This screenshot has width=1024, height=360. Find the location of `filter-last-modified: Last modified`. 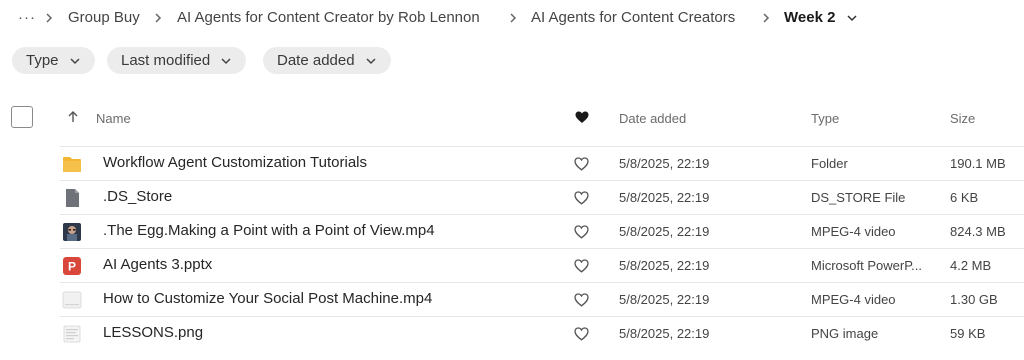

filter-last-modified: Last modified is located at coordinates (177, 60).